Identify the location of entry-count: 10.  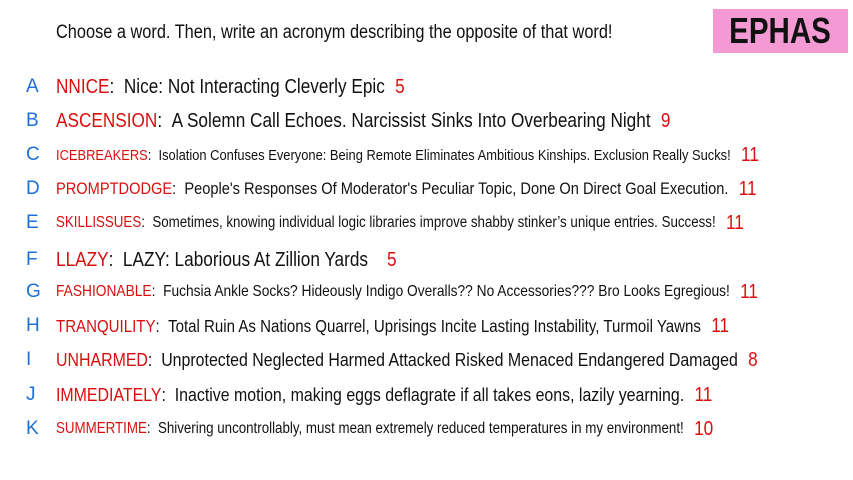
(704, 428).